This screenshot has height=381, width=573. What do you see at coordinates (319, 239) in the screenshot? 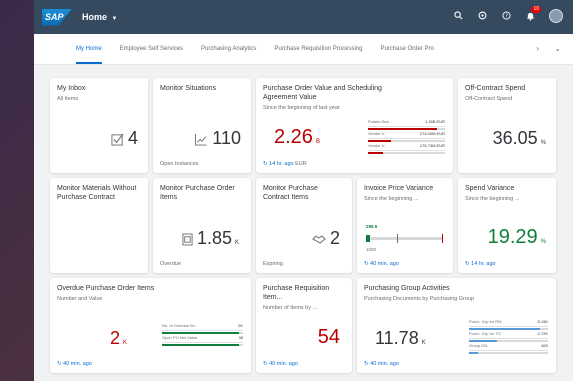
I see `handshake-icon` at bounding box center [319, 239].